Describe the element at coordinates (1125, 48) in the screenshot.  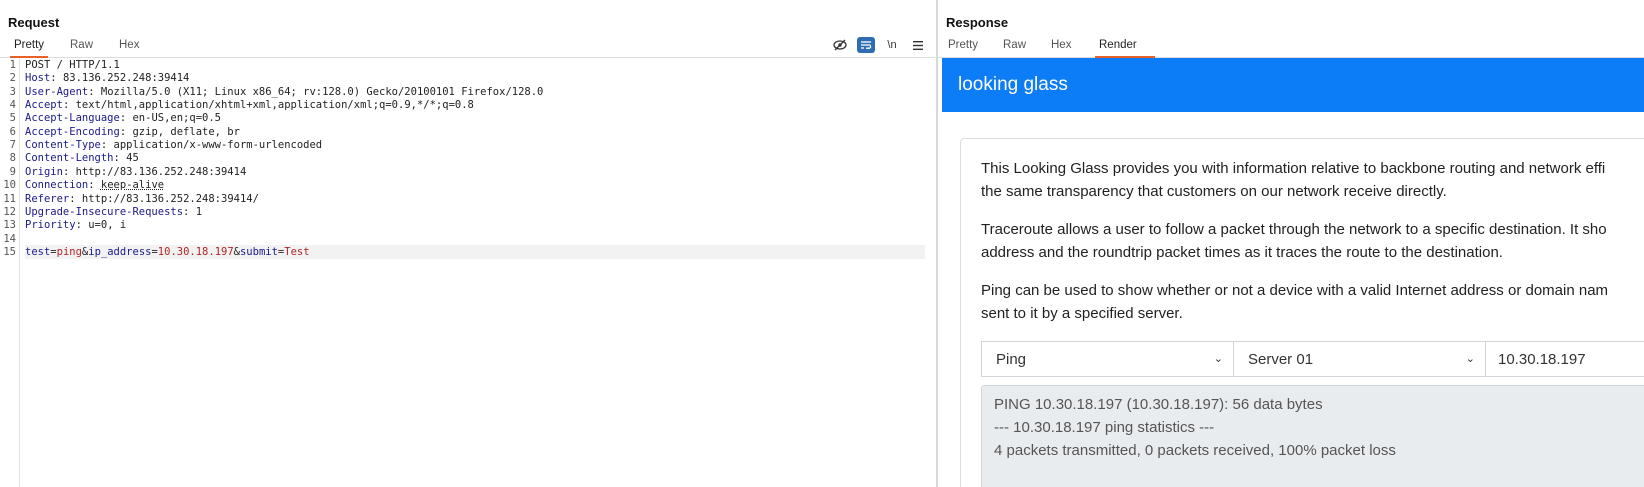
I see `tab-render: Render` at that location.